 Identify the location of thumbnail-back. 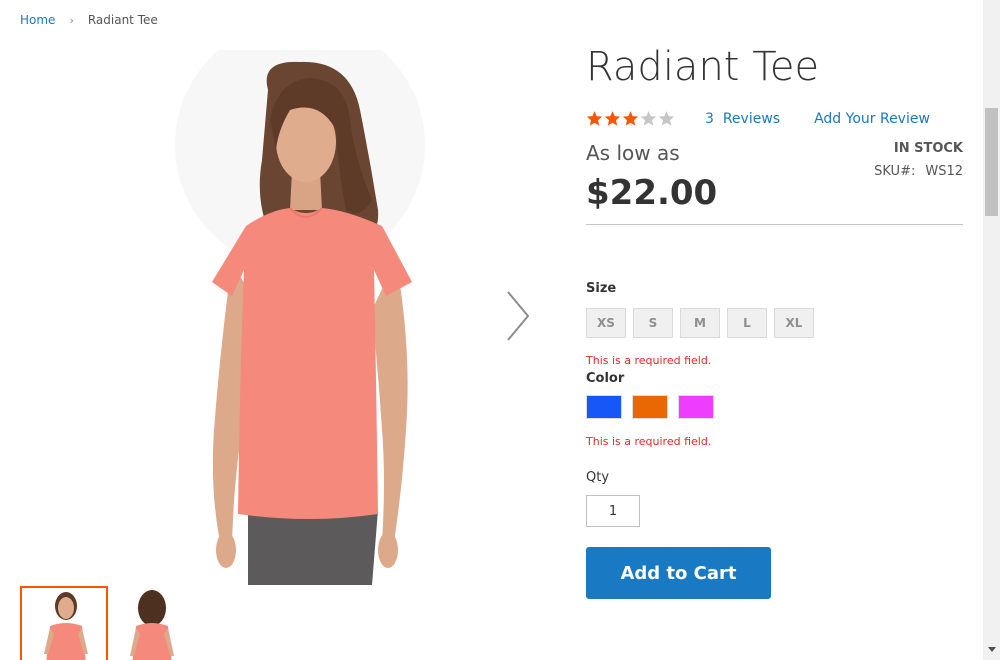
(154, 623).